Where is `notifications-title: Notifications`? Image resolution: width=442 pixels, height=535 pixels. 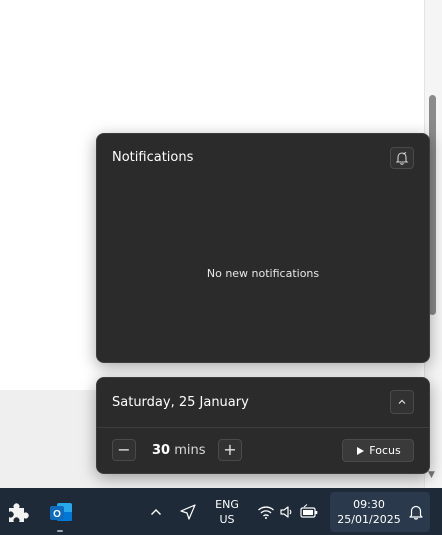 notifications-title: Notifications is located at coordinates (153, 157).